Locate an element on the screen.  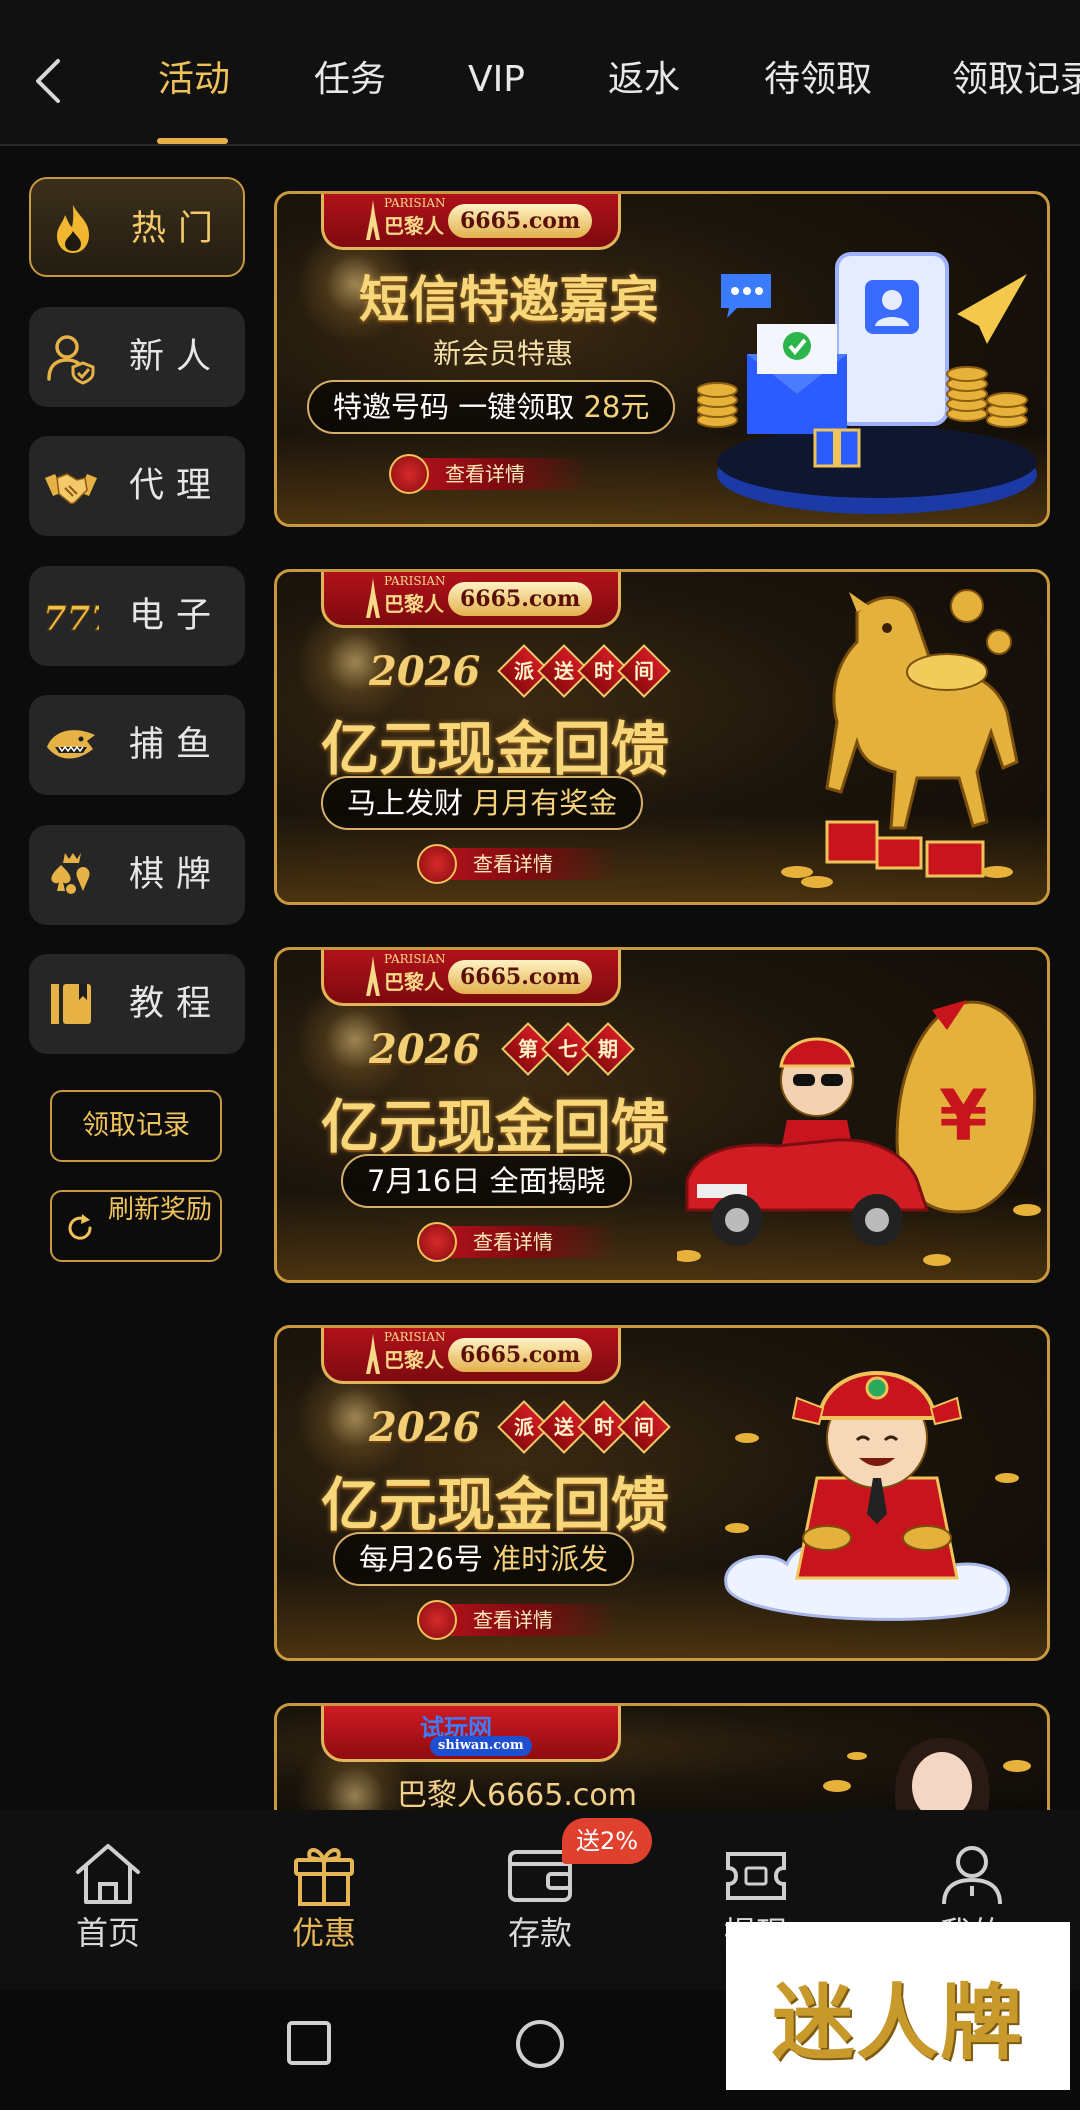
brand-watermark: 迷人牌 is located at coordinates (898, 2006).